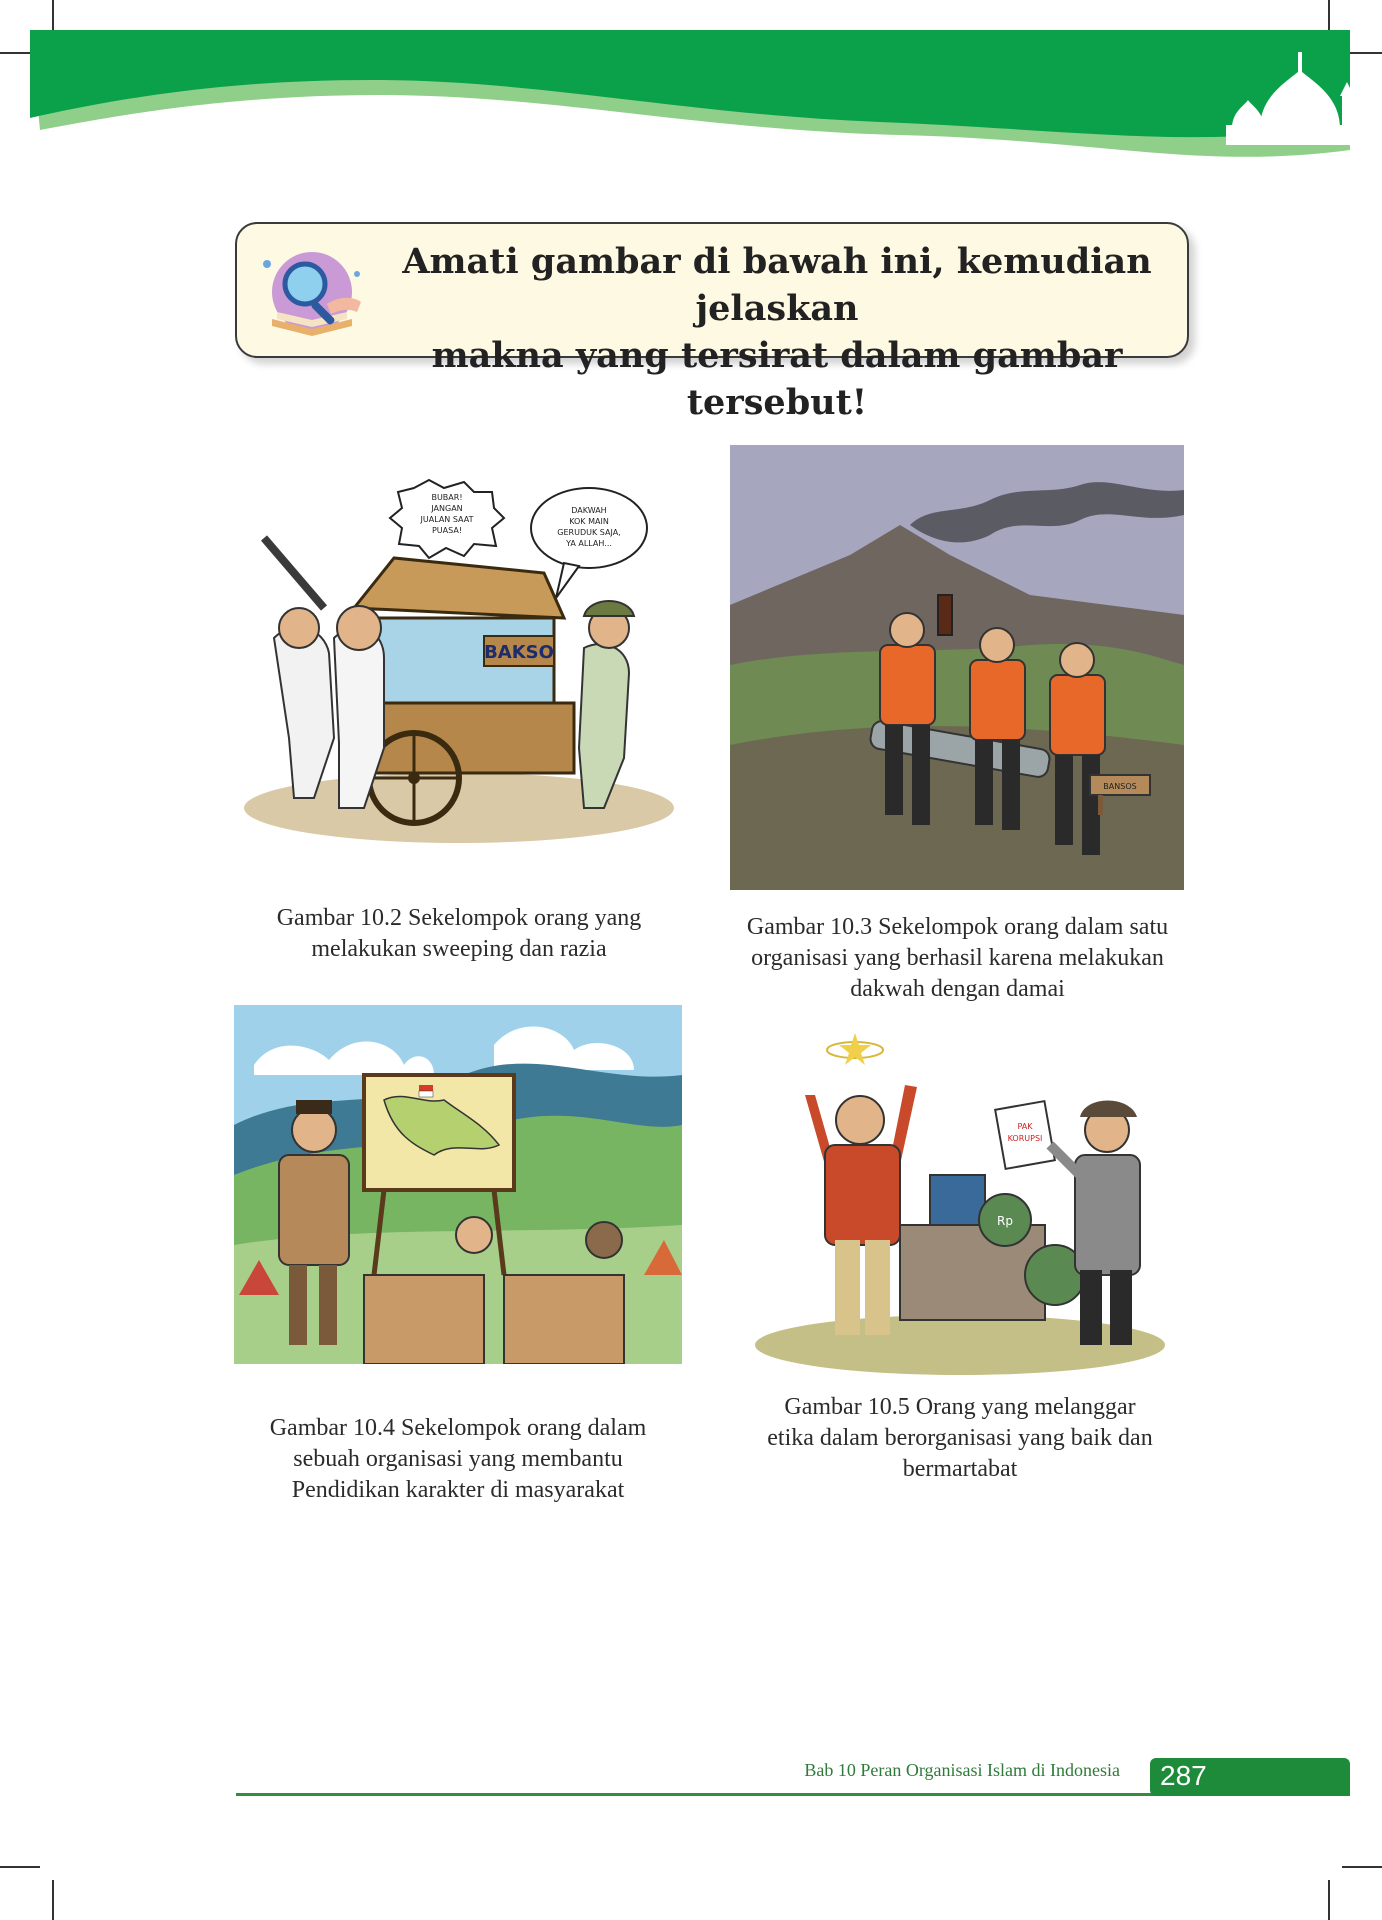 Image resolution: width=1382 pixels, height=1920 pixels. Describe the element at coordinates (1025, 1138) in the screenshot. I see `paper-label-line2: KORUPSI` at that location.